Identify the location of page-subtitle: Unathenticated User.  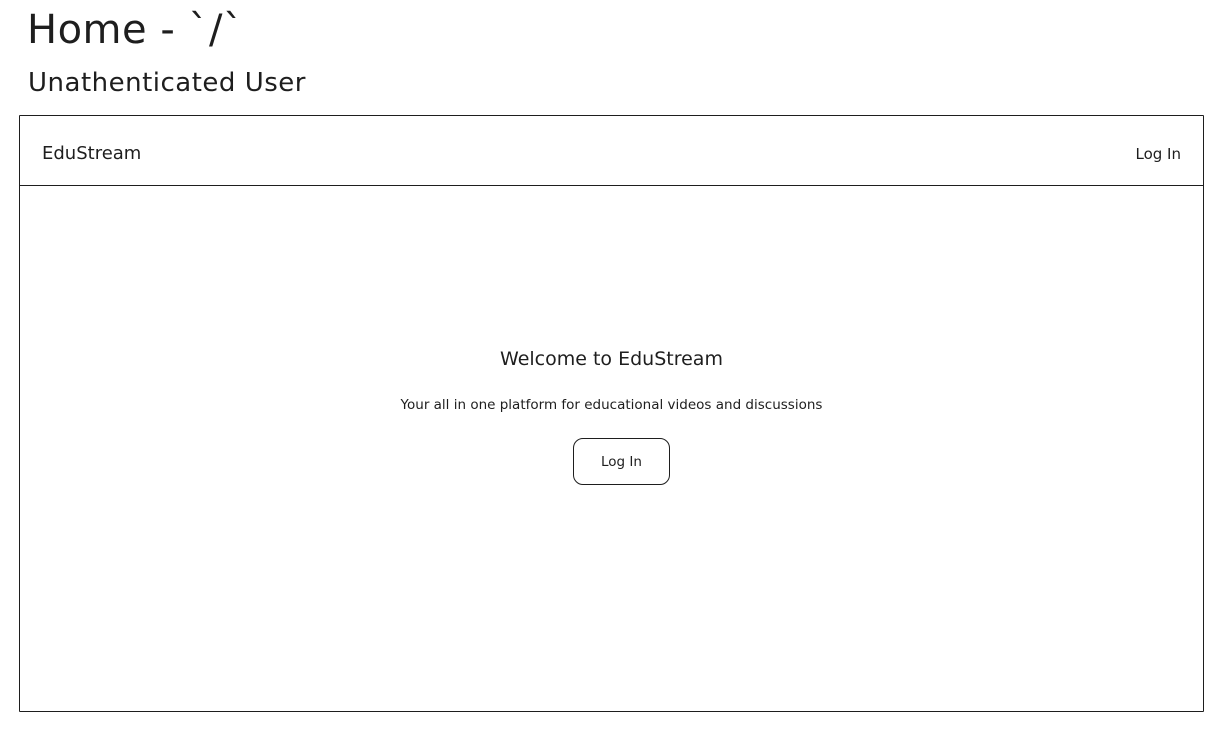
(167, 83).